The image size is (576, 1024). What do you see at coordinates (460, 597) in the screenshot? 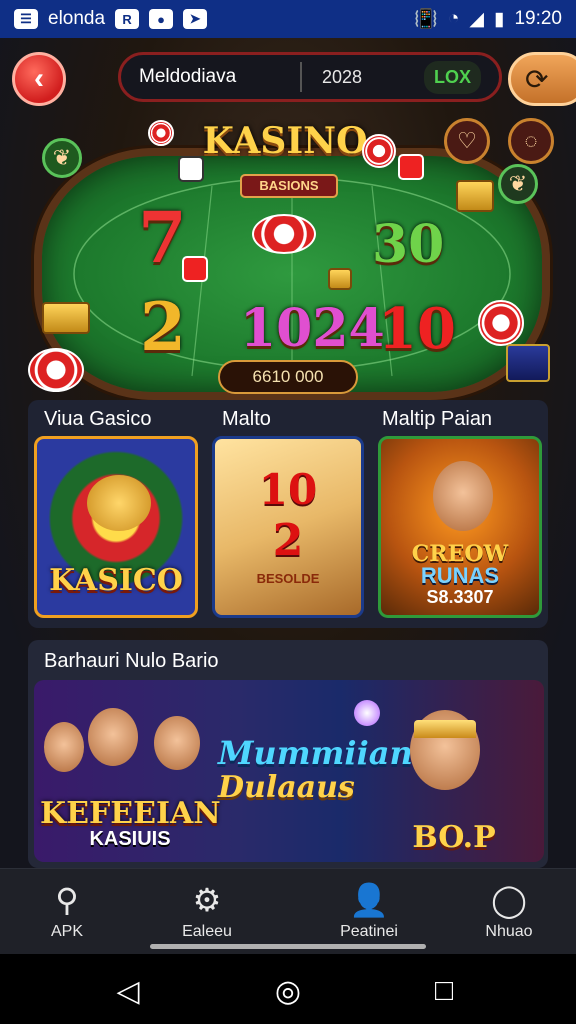
I see `game-card-value: S8.3307` at bounding box center [460, 597].